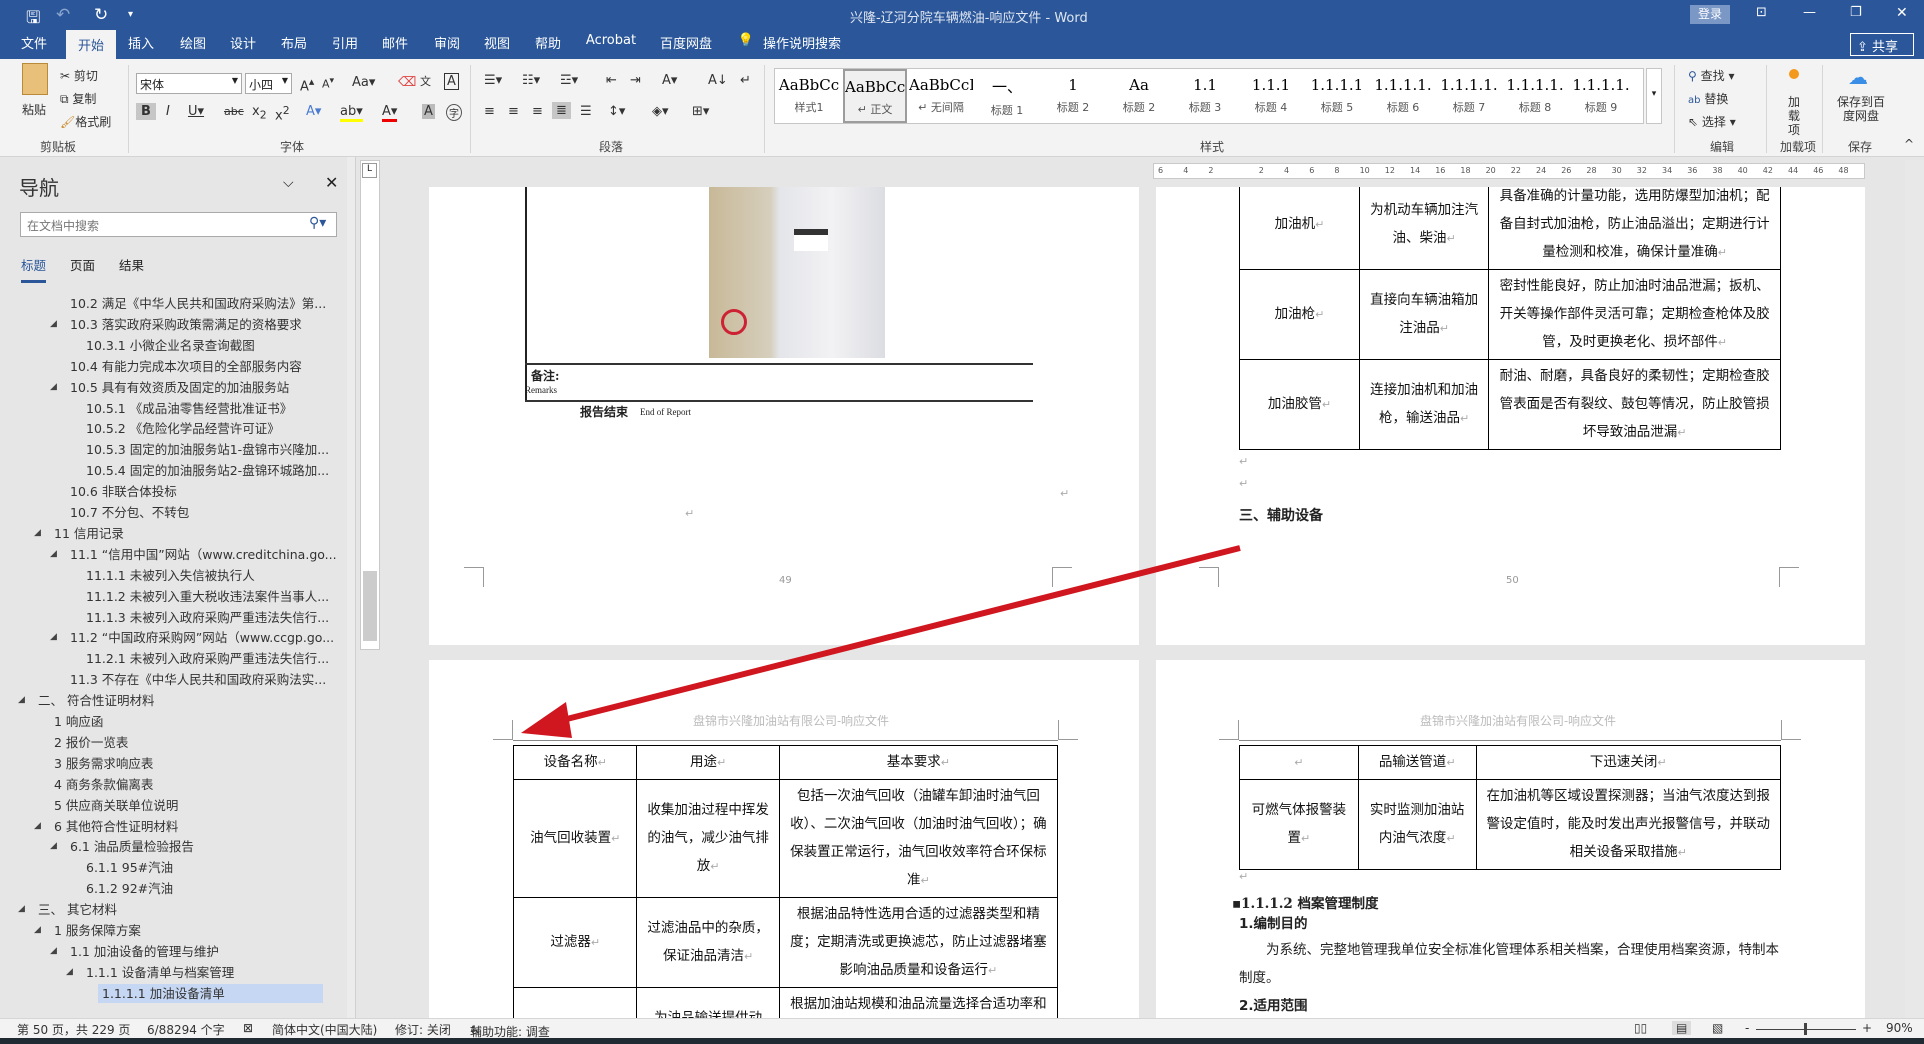 The image size is (1924, 1044). What do you see at coordinates (1914, 589) in the screenshot?
I see `vertical-scrollbar` at bounding box center [1914, 589].